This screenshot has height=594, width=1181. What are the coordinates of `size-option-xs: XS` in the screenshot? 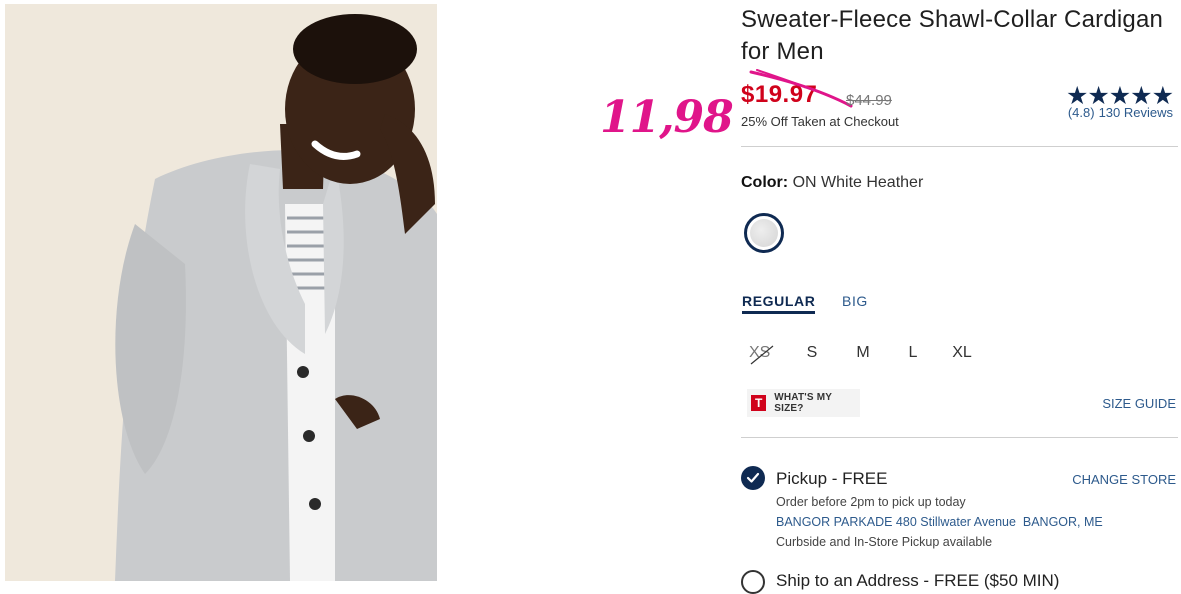 It's located at (763, 355).